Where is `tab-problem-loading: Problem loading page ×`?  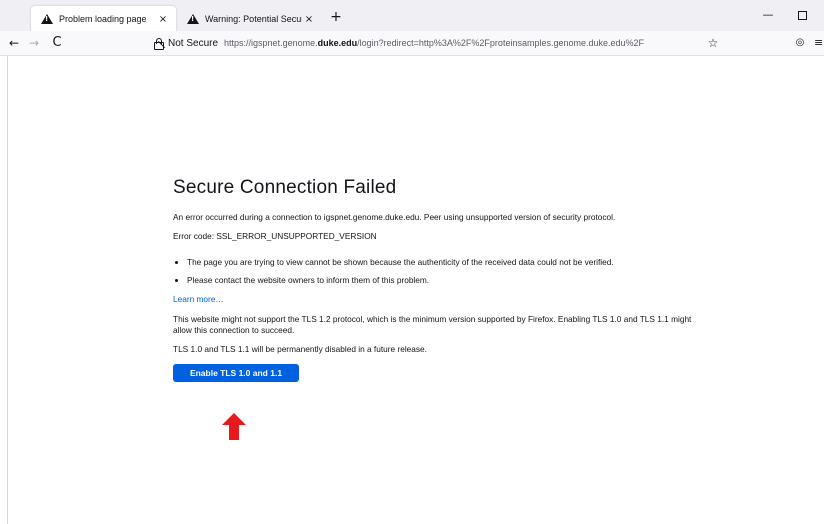 tab-problem-loading: Problem loading page × is located at coordinates (103, 19).